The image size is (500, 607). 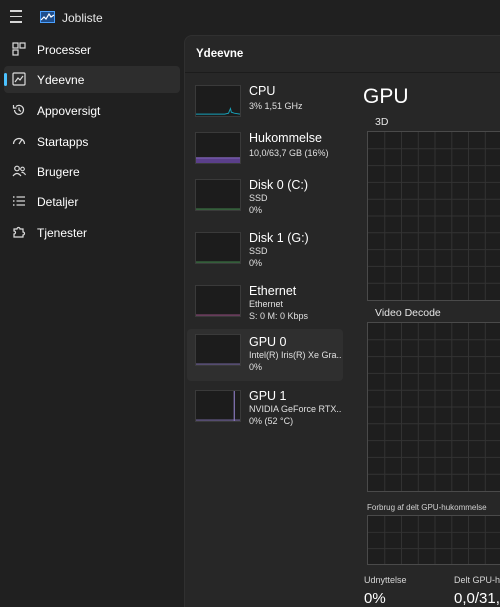 What do you see at coordinates (18, 109) in the screenshot?
I see `app-history-icon` at bounding box center [18, 109].